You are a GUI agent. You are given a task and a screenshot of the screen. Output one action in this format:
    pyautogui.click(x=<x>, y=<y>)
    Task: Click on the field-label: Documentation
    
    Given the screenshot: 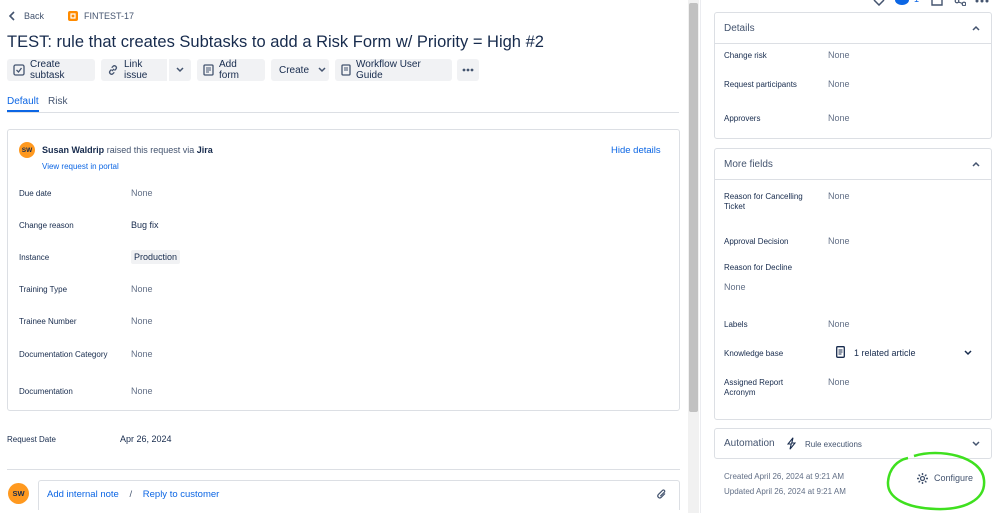 What is the action you would take?
    pyautogui.click(x=46, y=391)
    